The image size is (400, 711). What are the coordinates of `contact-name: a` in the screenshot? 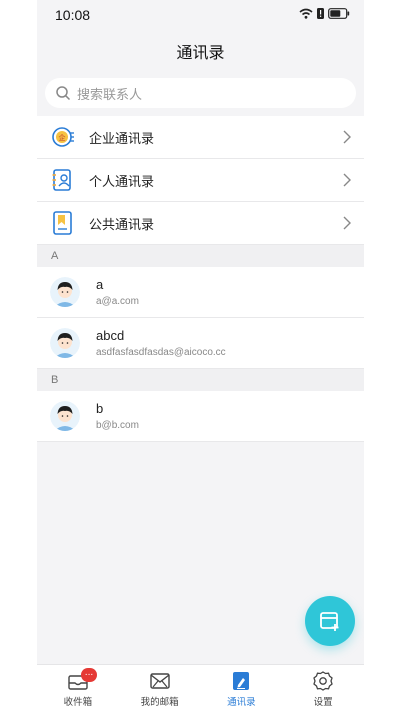 It's located at (100, 284).